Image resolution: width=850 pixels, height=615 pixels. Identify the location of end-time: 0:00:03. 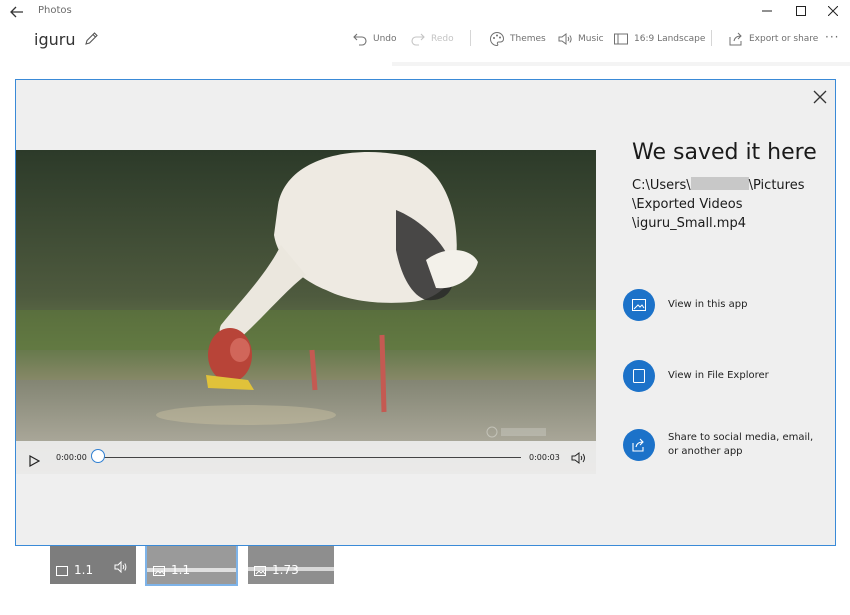
(544, 457).